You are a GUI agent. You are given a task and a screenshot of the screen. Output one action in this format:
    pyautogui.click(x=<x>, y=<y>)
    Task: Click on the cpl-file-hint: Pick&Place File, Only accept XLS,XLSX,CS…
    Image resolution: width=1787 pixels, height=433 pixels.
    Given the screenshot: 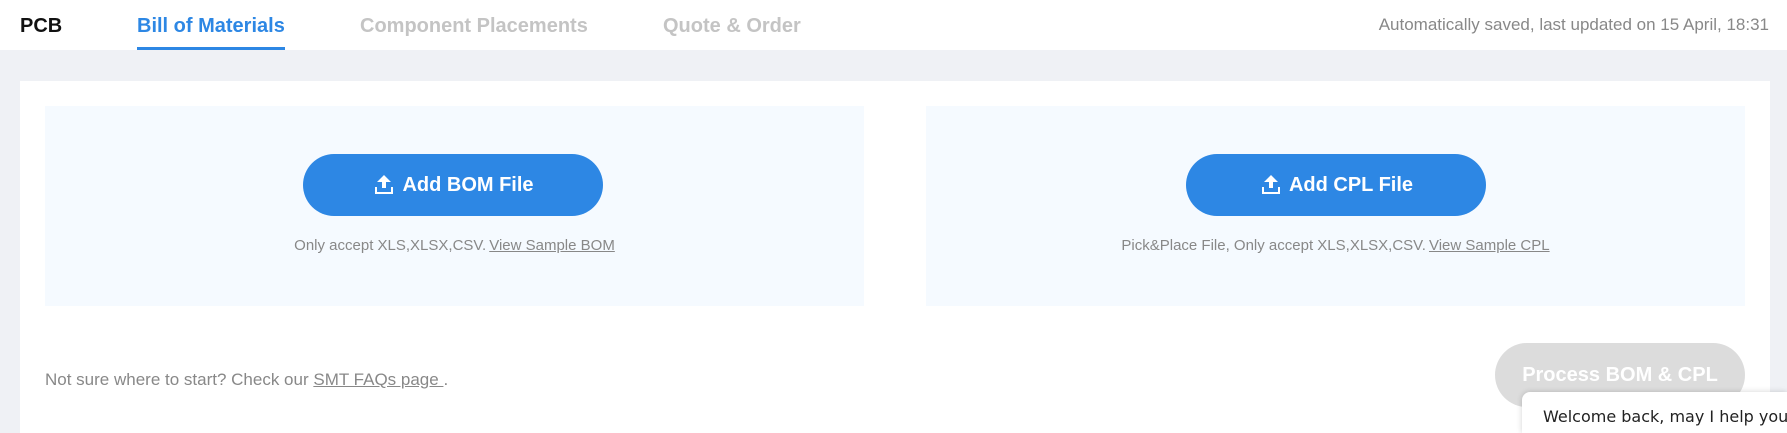 What is the action you would take?
    pyautogui.click(x=1335, y=245)
    